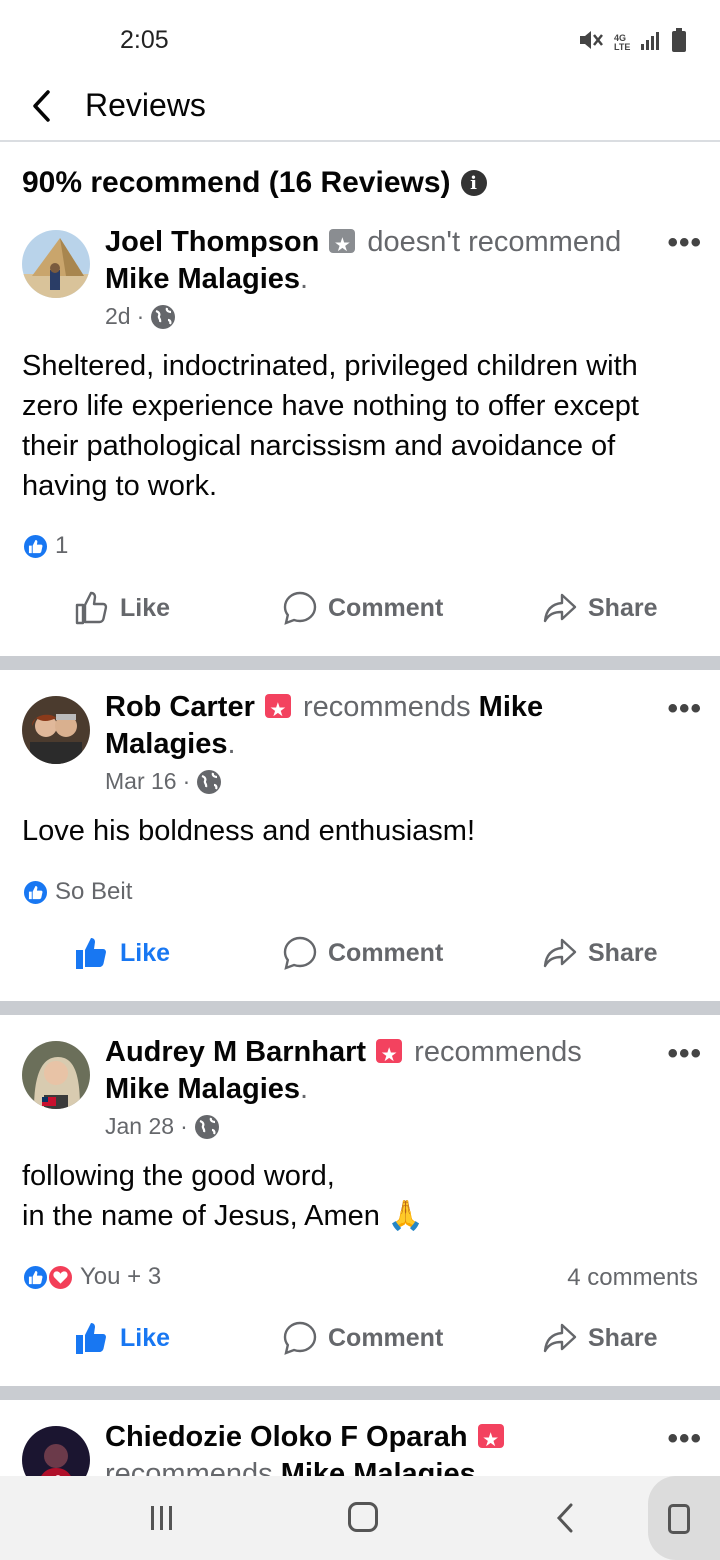 The width and height of the screenshot is (720, 1560). I want to click on review-meta: Mar 16 ·, so click(163, 781).